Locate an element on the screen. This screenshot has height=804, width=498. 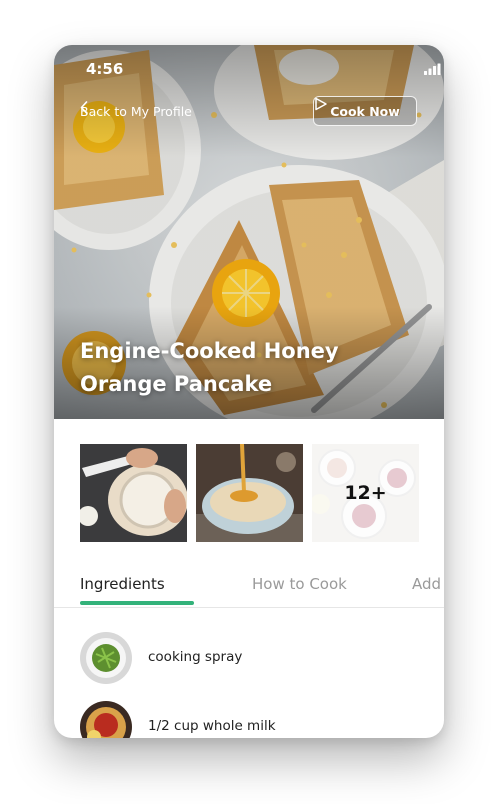
ingredient-label: 1/2 cup whole milk is located at coordinates (212, 726).